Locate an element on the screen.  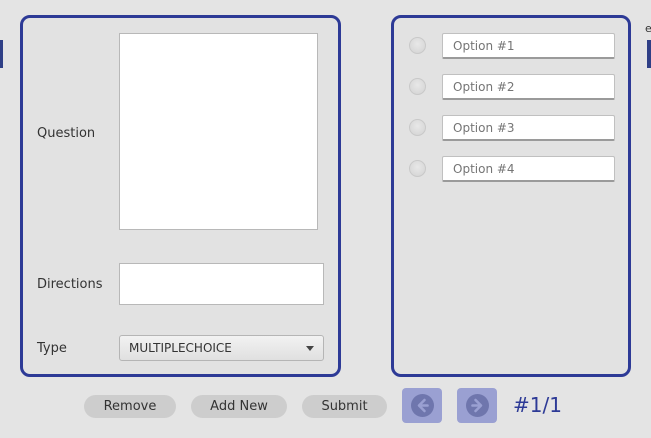
arrow-left-icon is located at coordinates (422, 405).